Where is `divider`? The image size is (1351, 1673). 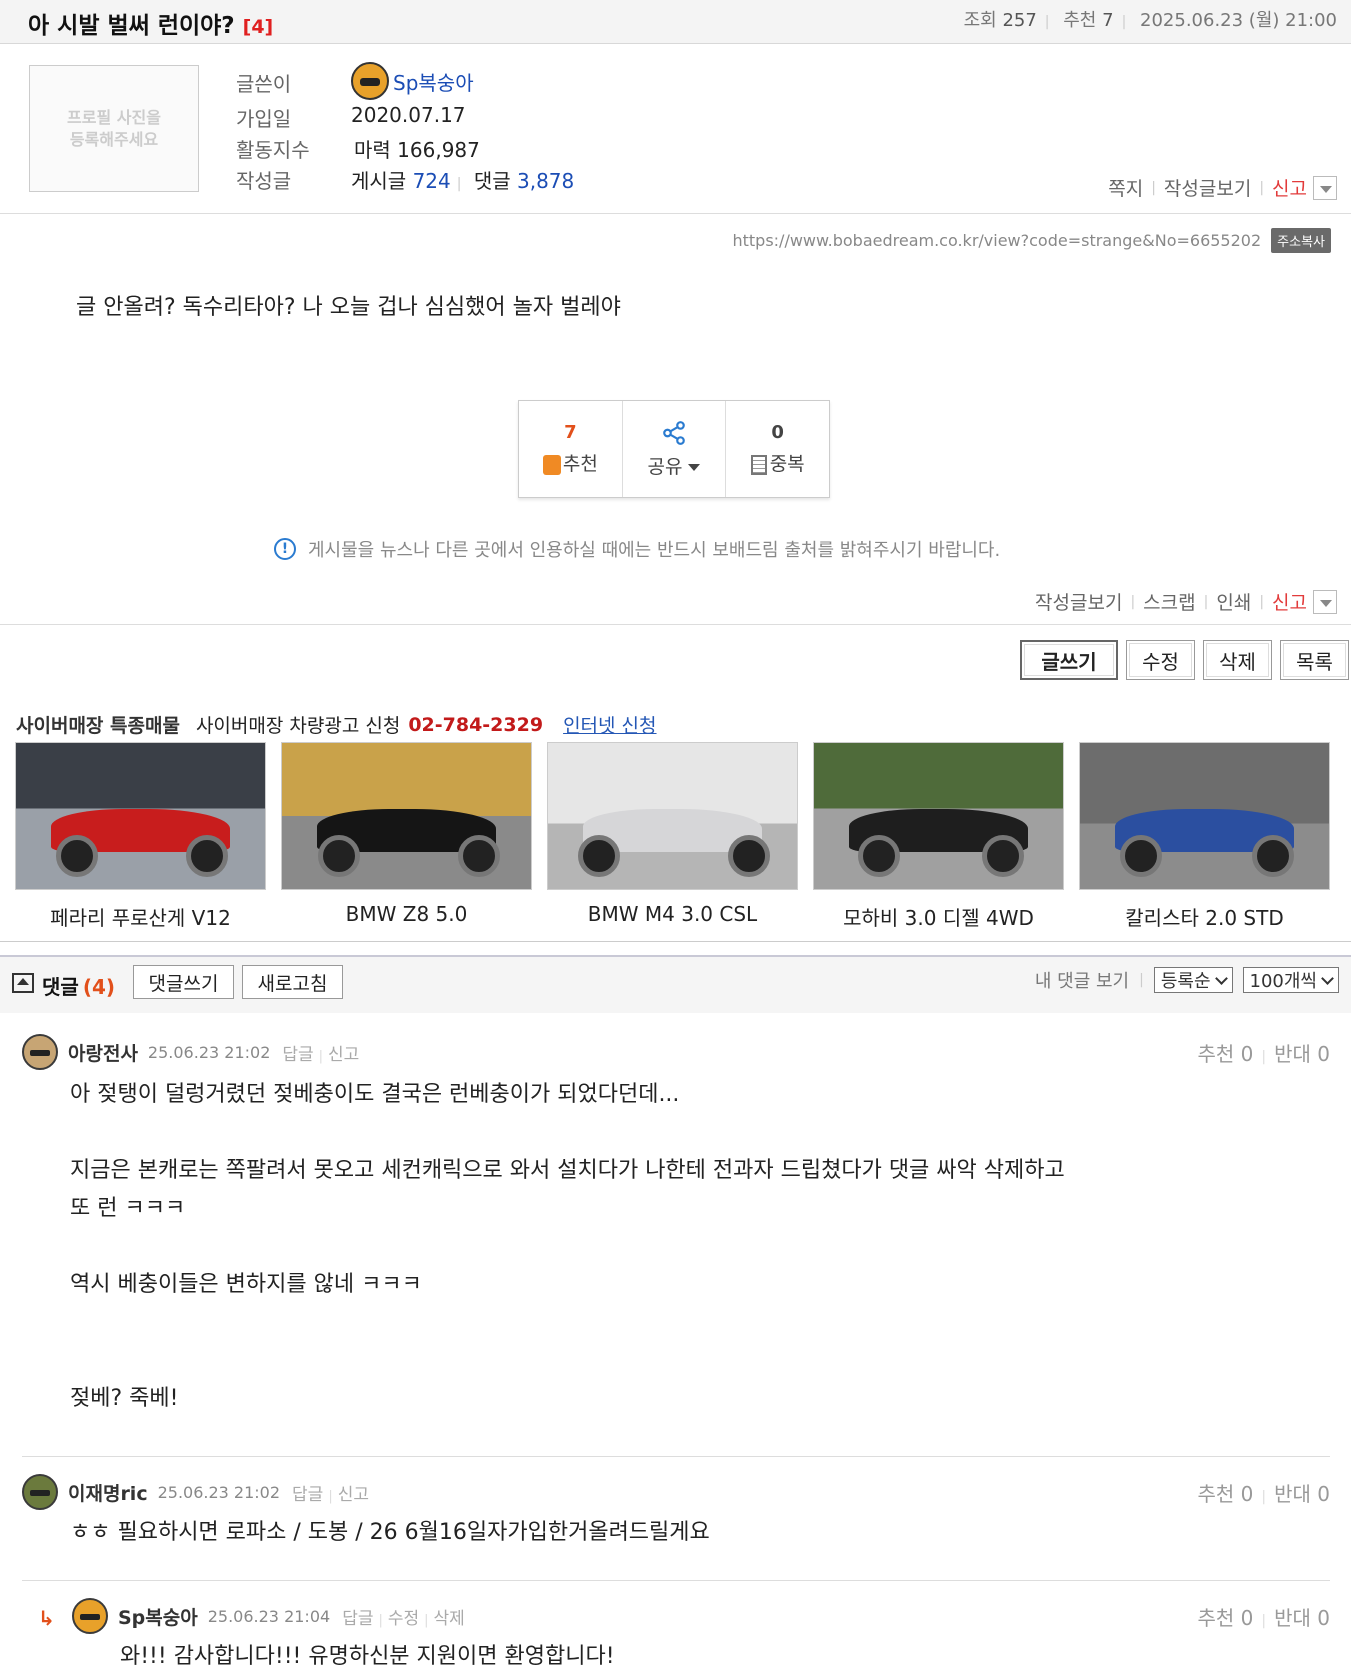
divider is located at coordinates (676, 1580).